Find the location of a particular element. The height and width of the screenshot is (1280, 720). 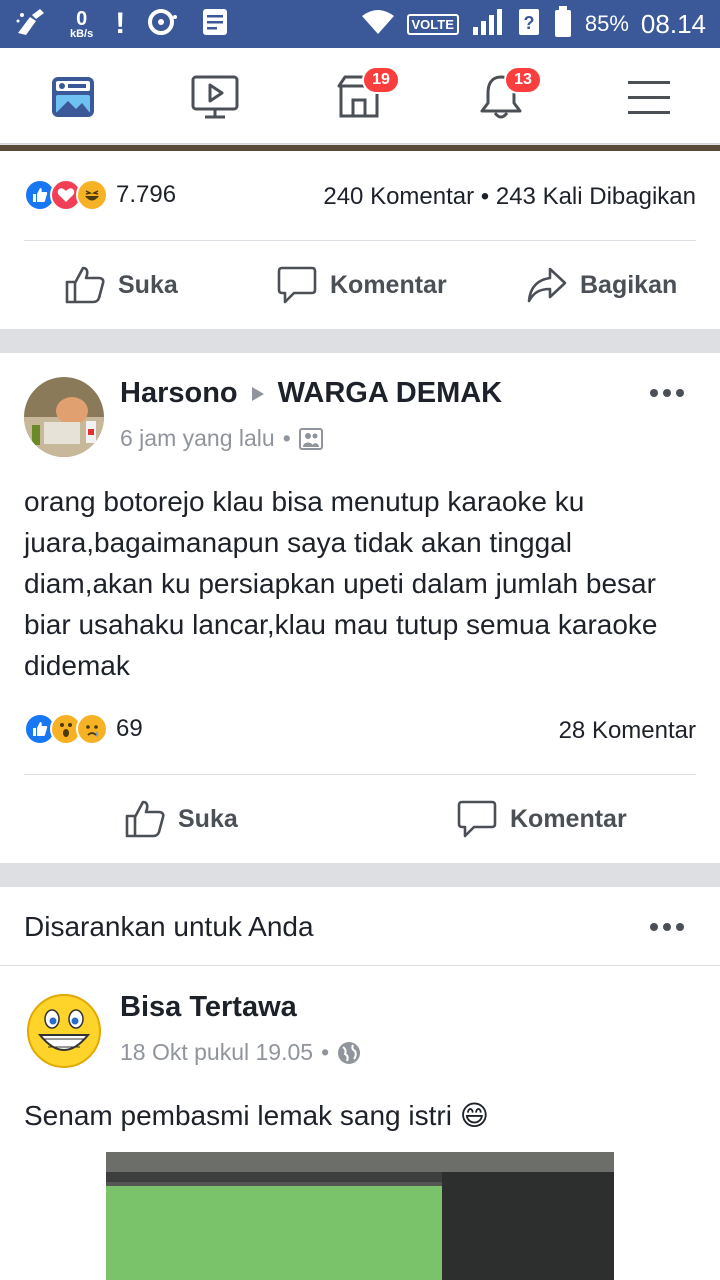

video-thumbnail is located at coordinates (360, 1216).